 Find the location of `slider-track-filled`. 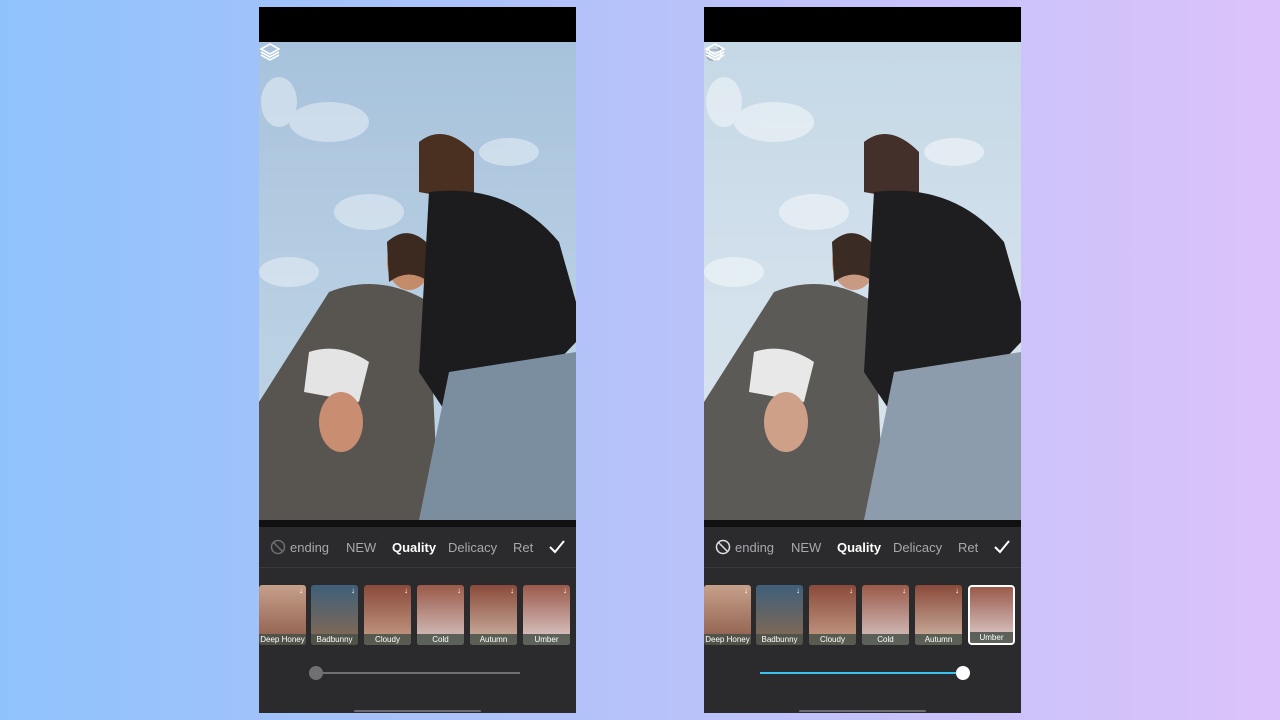

slider-track-filled is located at coordinates (861, 673).